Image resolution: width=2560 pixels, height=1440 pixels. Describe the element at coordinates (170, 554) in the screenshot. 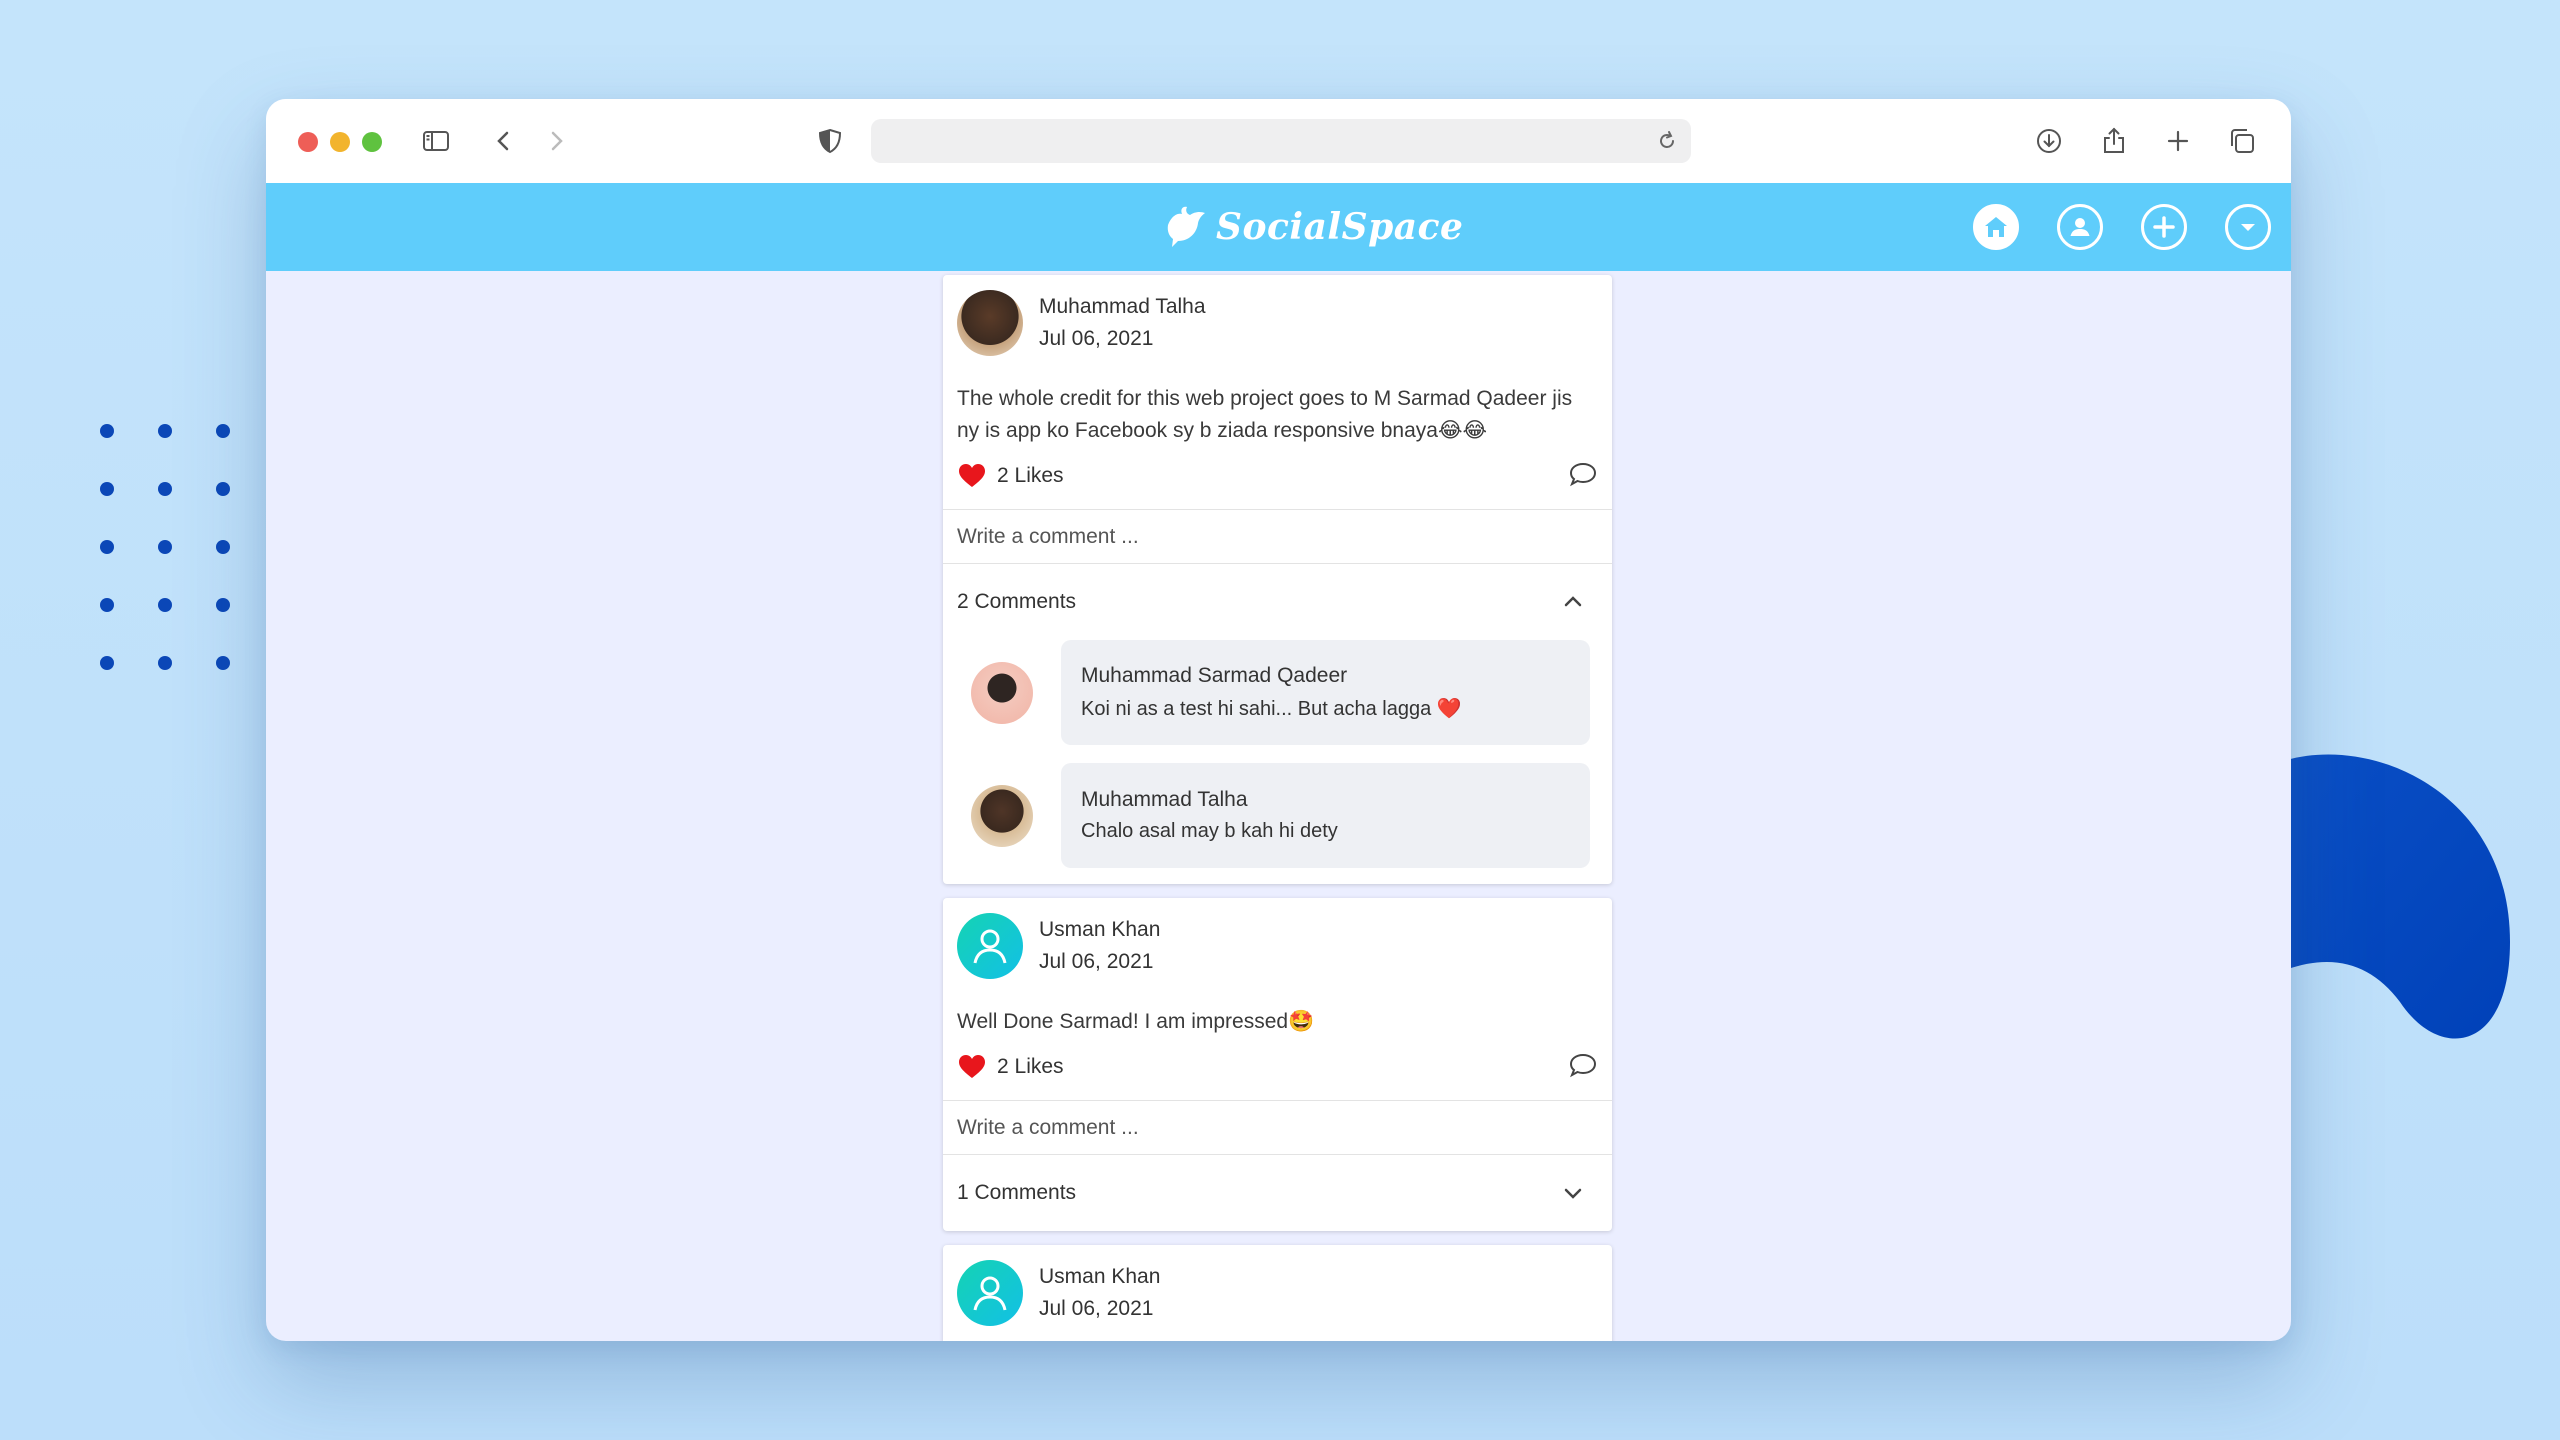

I see `decorative-dot-grid` at that location.